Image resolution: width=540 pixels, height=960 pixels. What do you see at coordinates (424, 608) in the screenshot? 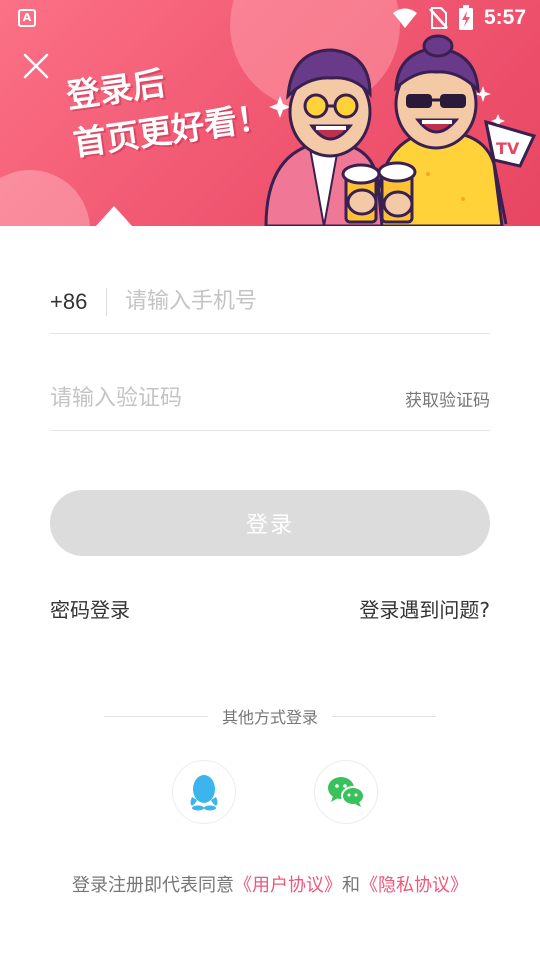
I see `login-problem-link: 登录遇到问题?` at bounding box center [424, 608].